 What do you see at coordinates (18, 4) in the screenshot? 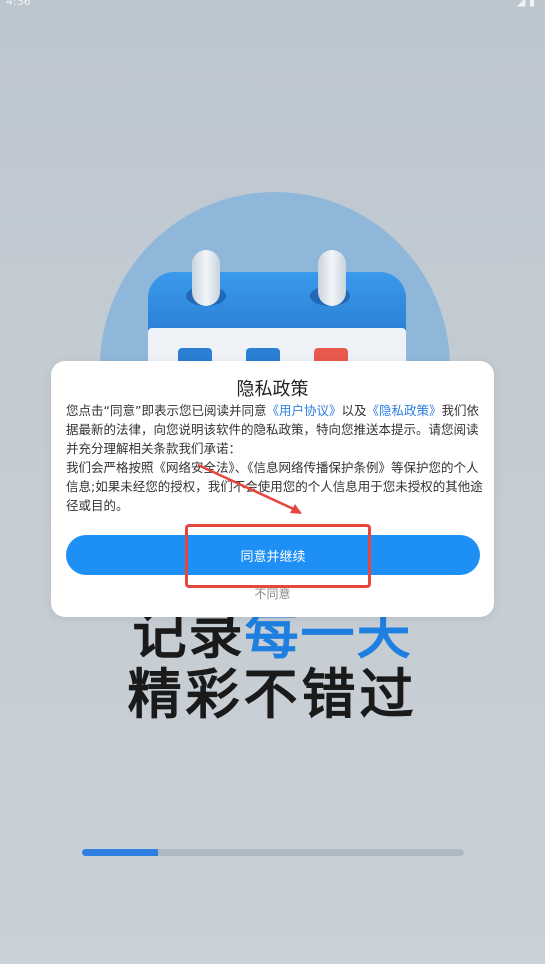
I see `status-time: 4:36` at bounding box center [18, 4].